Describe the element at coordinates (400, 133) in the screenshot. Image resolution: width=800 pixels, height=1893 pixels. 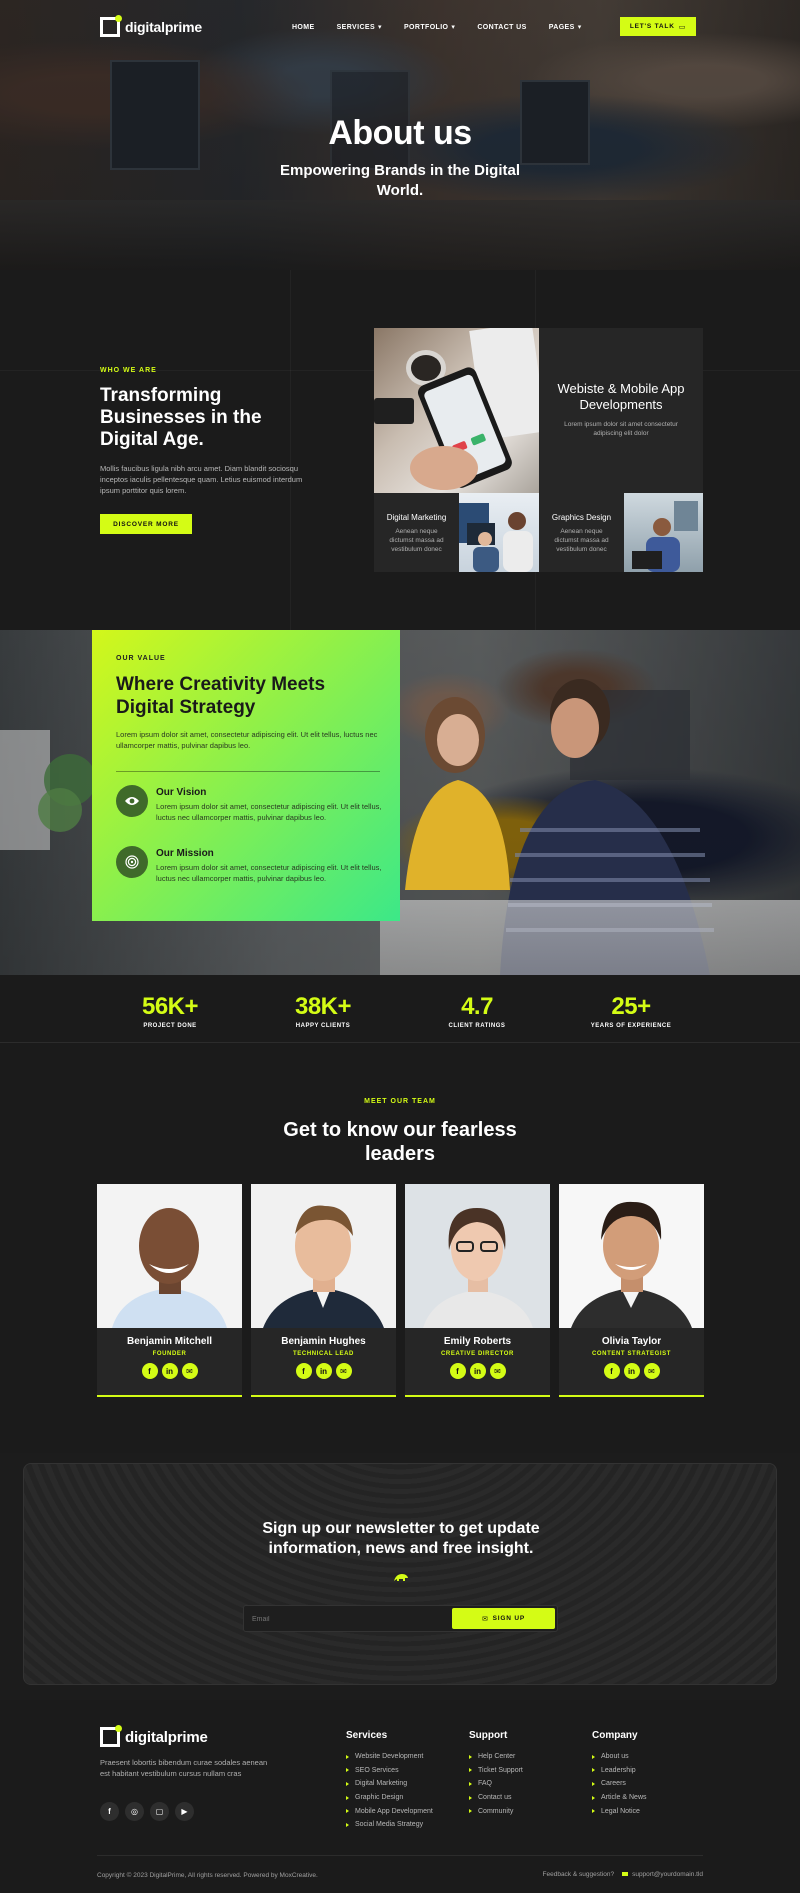
I see `page-title: About us` at that location.